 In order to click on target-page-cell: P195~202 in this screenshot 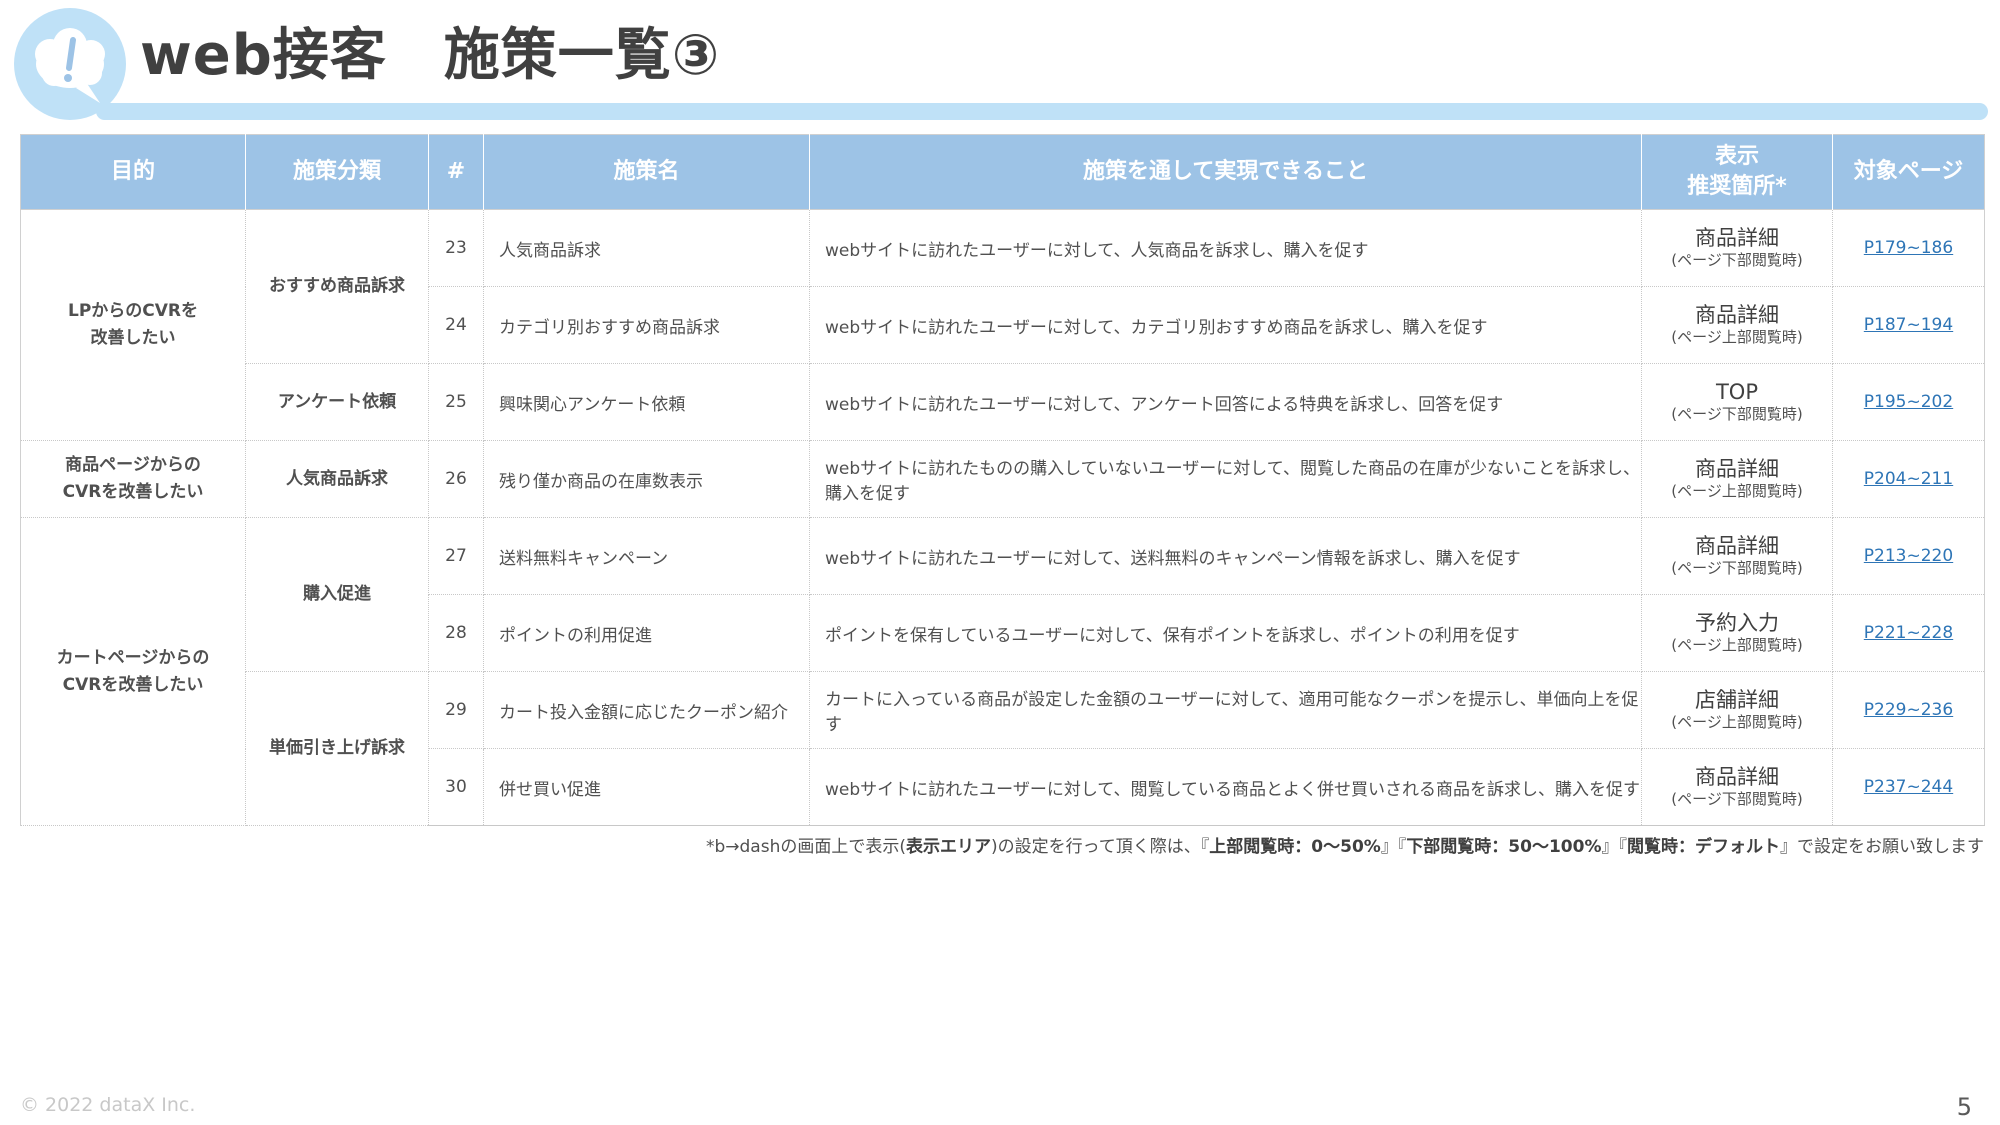, I will do `click(1908, 402)`.